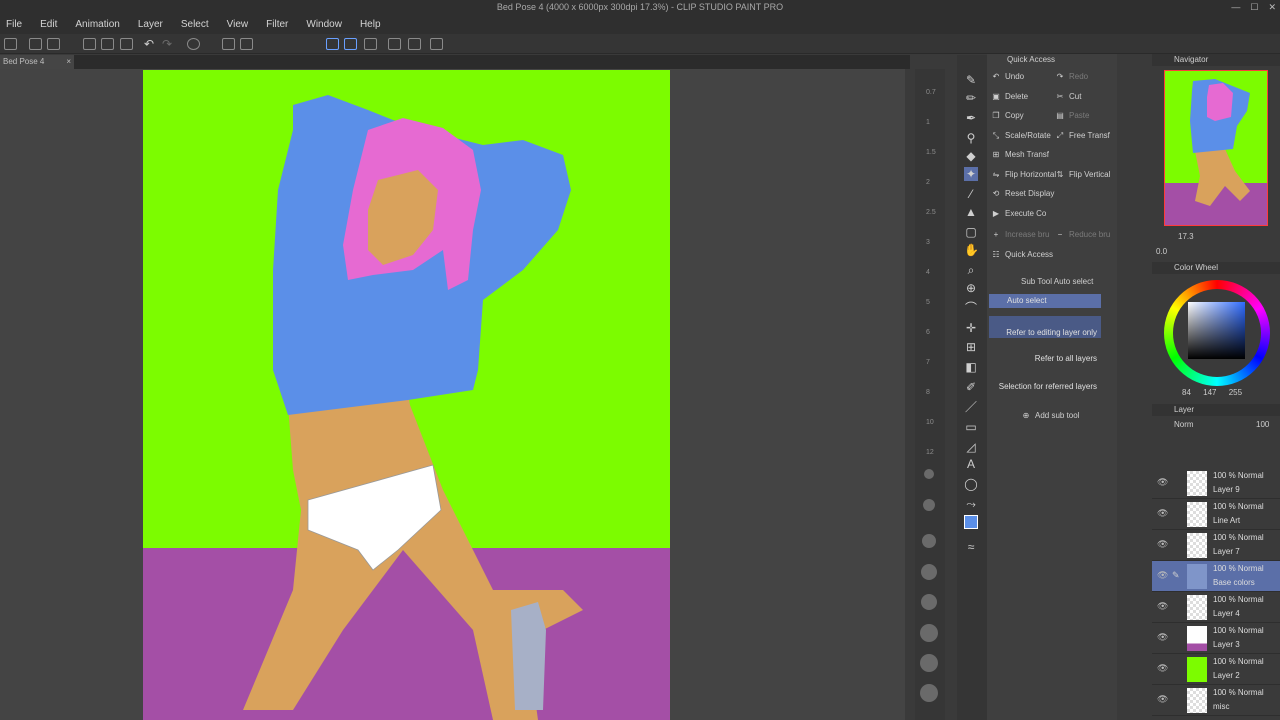  Describe the element at coordinates (971, 212) in the screenshot. I see `fill-tool-icon: ▲` at that location.